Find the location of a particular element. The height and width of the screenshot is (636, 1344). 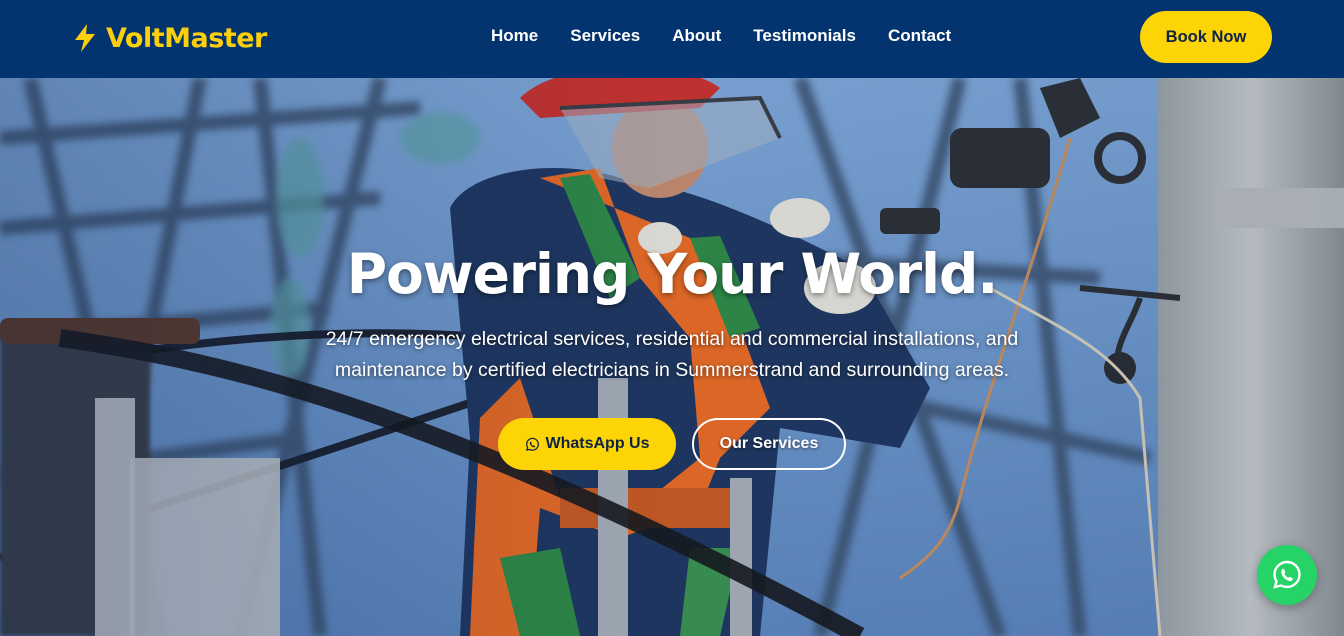

whatsapp-us-button: WhatsApp Us is located at coordinates (587, 444).